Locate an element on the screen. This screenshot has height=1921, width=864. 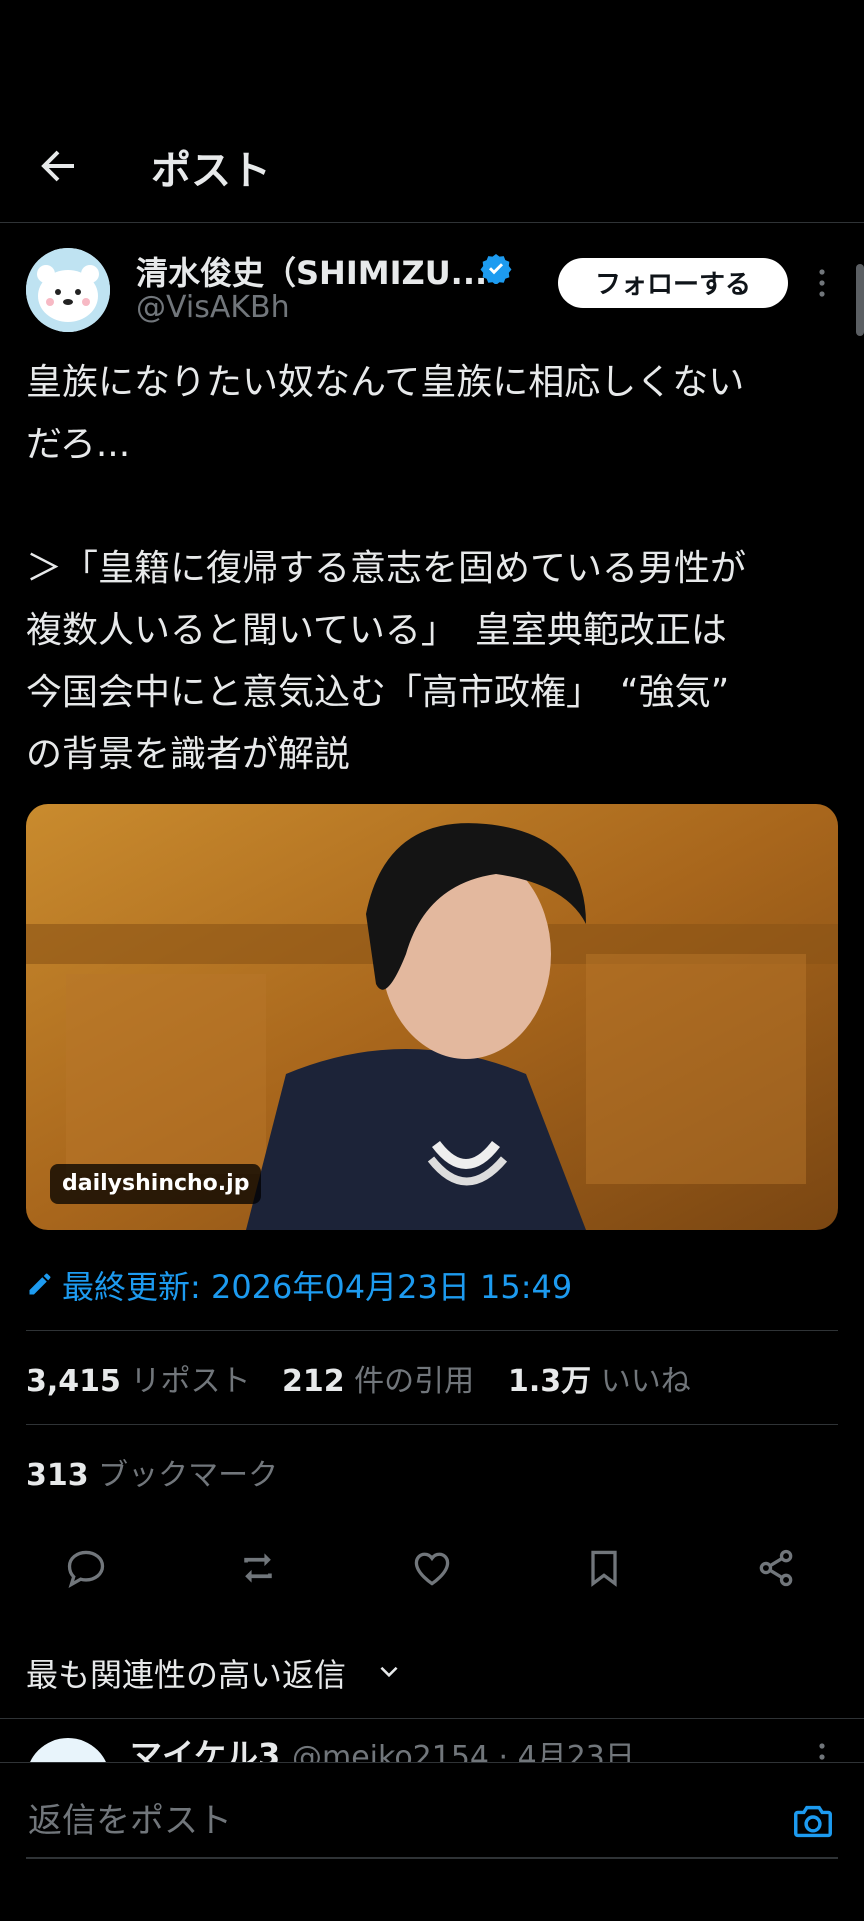
like-icon is located at coordinates (432, 1568).